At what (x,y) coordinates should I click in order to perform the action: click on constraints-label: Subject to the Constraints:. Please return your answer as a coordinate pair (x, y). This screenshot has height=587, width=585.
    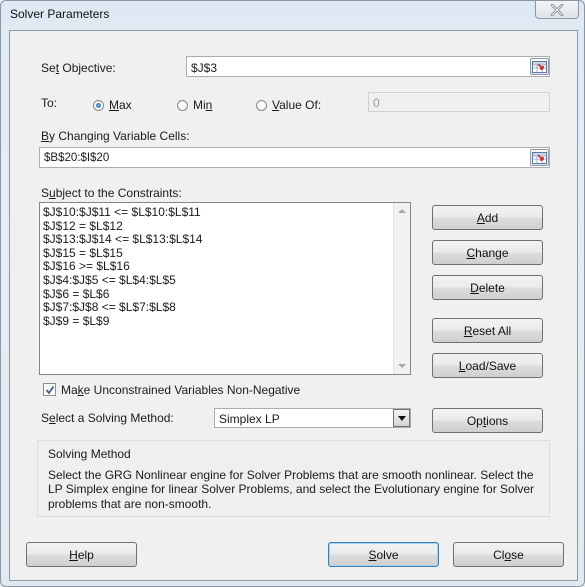
    Looking at the image, I should click on (111, 193).